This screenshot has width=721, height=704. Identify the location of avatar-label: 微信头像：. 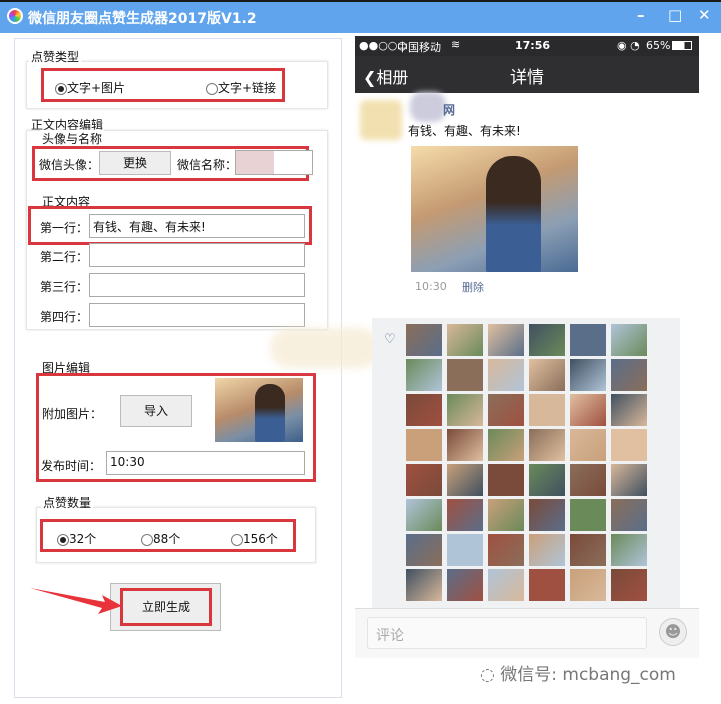
(69, 165).